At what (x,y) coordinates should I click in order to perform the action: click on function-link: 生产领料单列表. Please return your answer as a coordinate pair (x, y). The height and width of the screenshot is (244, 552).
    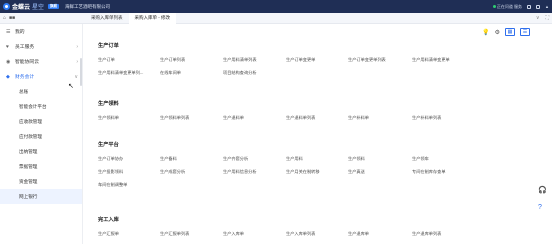
    Looking at the image, I should click on (174, 118).